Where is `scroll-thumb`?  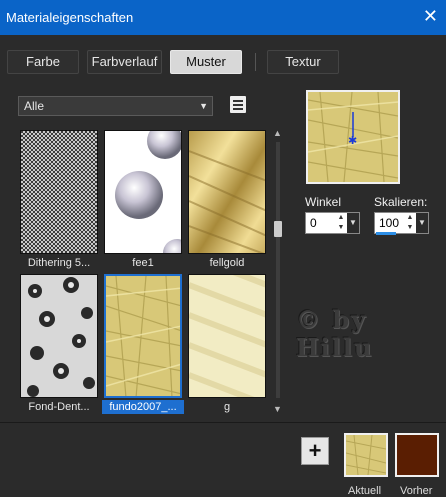
scroll-thumb is located at coordinates (278, 229).